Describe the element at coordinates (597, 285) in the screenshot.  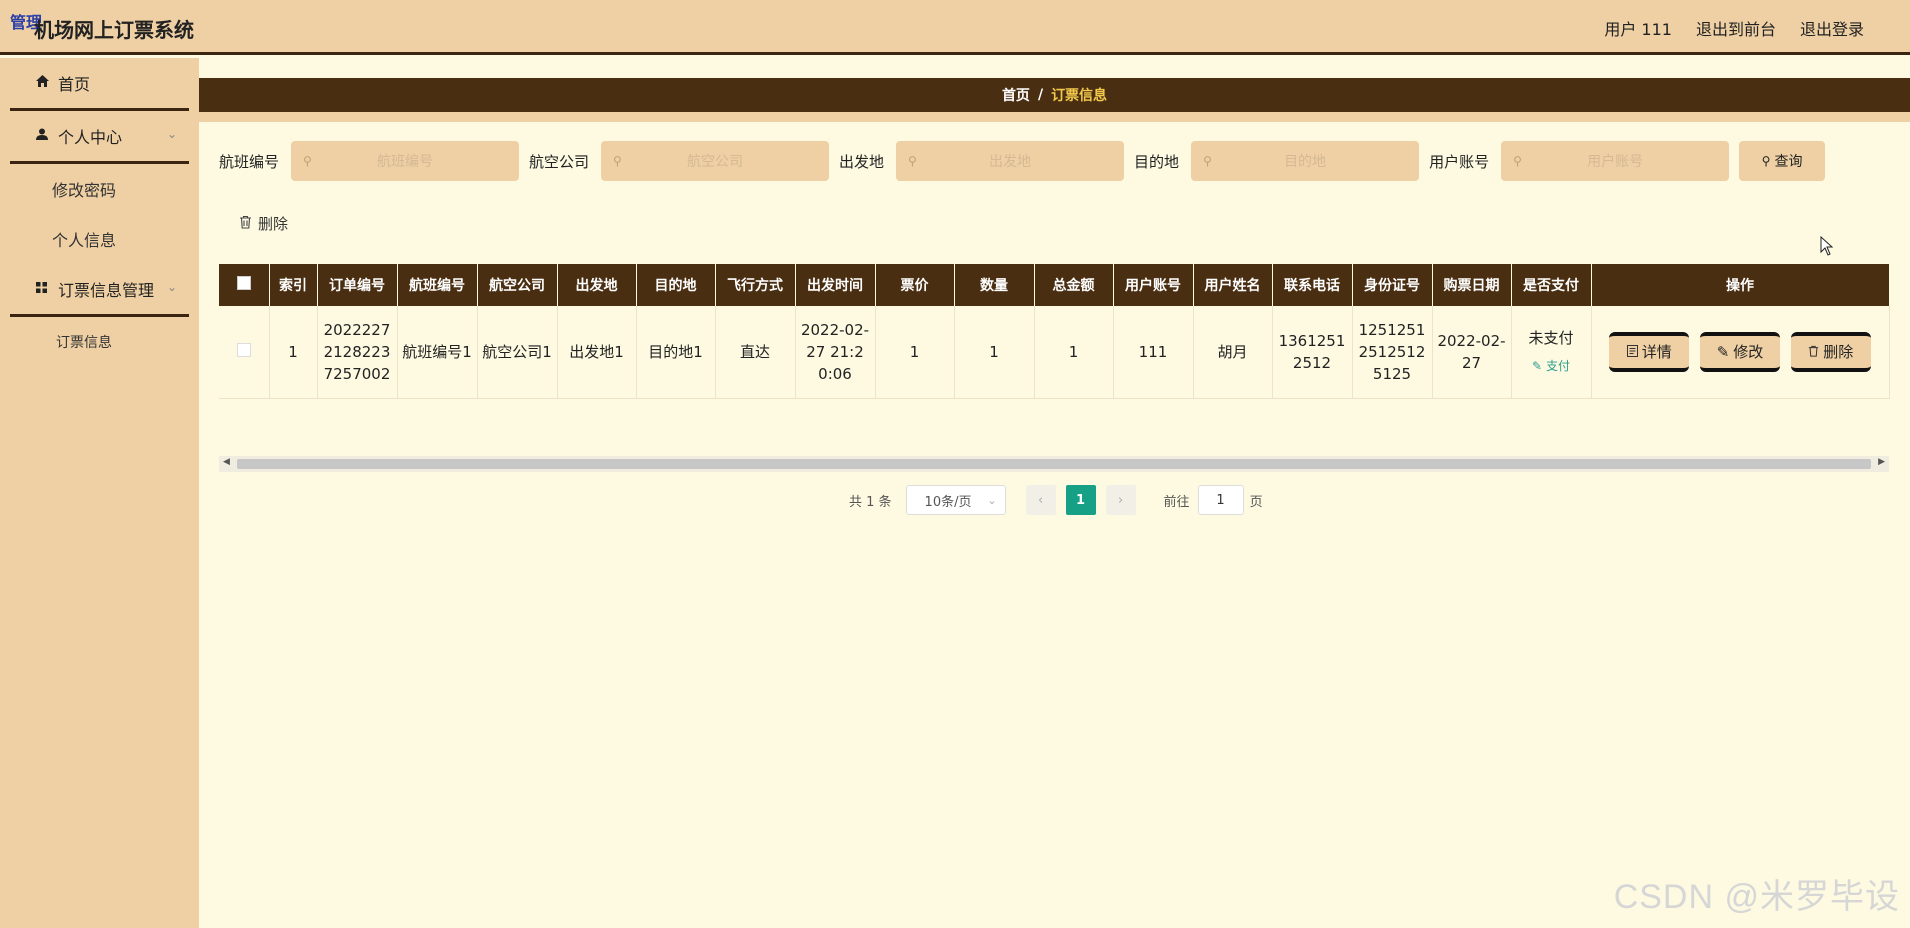
I see `column-header: 出发地` at that location.